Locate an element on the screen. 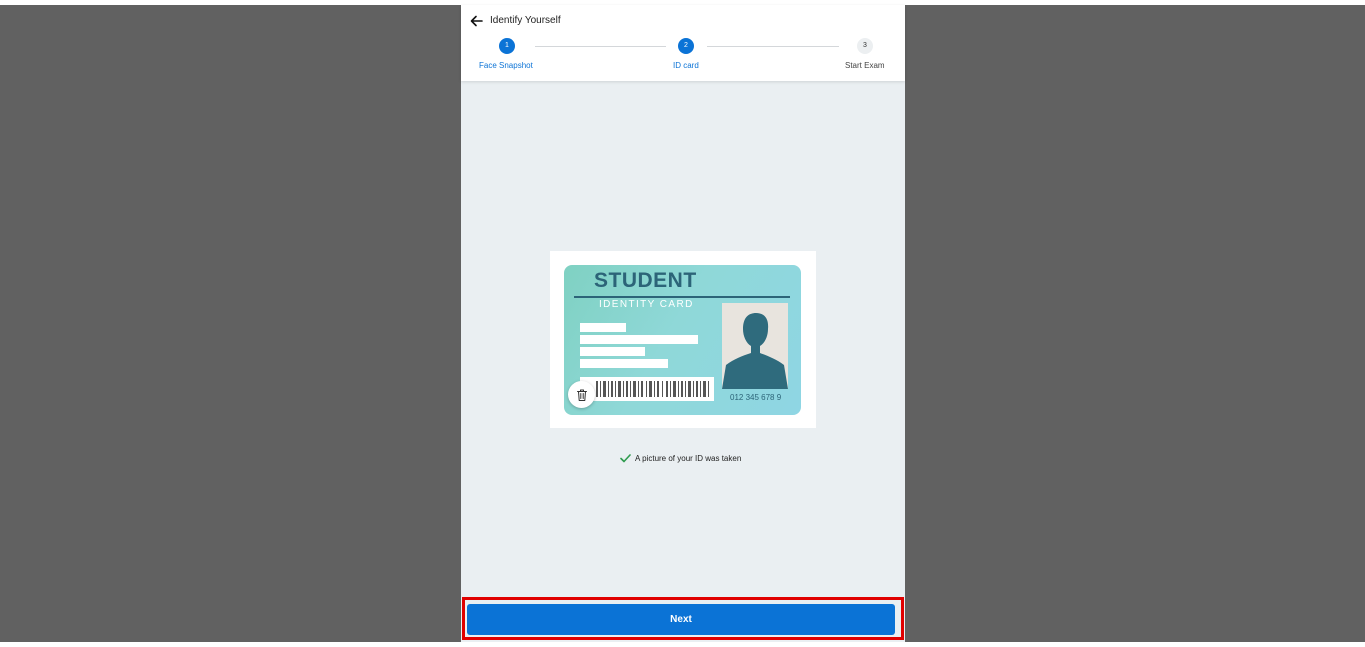 This screenshot has width=1365, height=647. next-button: Next is located at coordinates (681, 619).